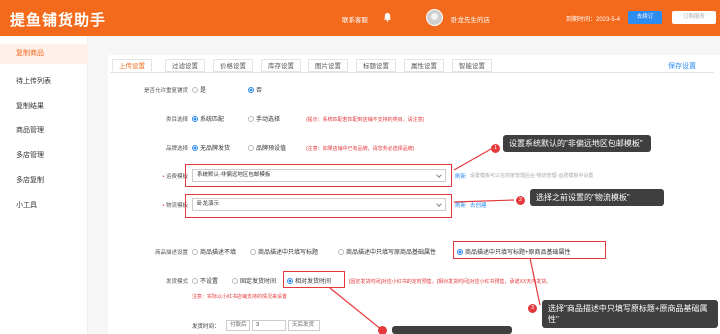 The image size is (720, 334). Describe the element at coordinates (203, 91) in the screenshot. I see `dup-yes-label: 是` at that location.